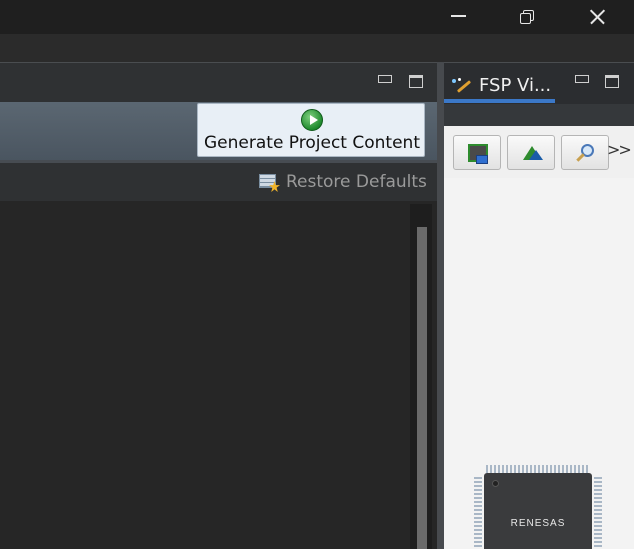 The image size is (634, 549). I want to click on fsp-tool-strip: >>, so click(539, 152).